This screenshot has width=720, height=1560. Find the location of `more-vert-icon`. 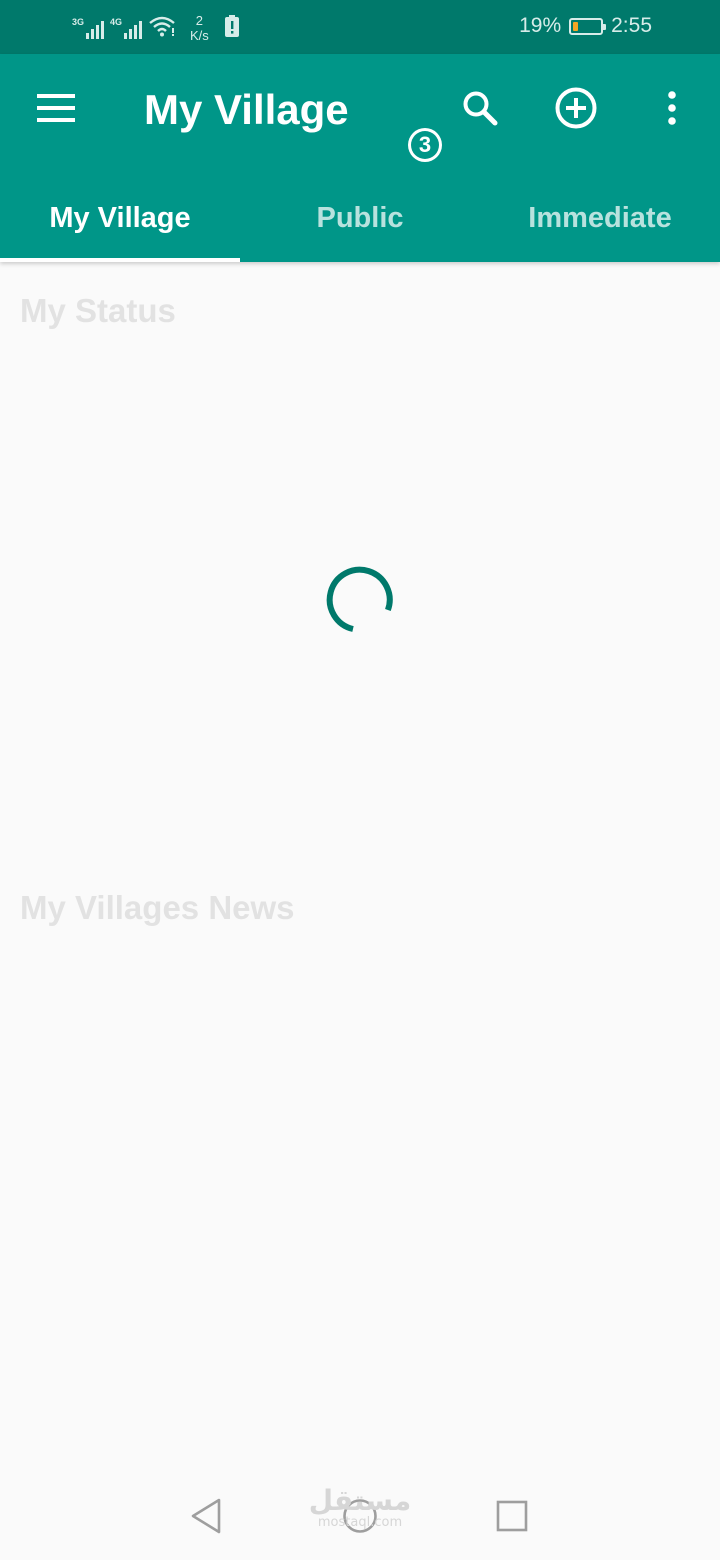

more-vert-icon is located at coordinates (672, 110).